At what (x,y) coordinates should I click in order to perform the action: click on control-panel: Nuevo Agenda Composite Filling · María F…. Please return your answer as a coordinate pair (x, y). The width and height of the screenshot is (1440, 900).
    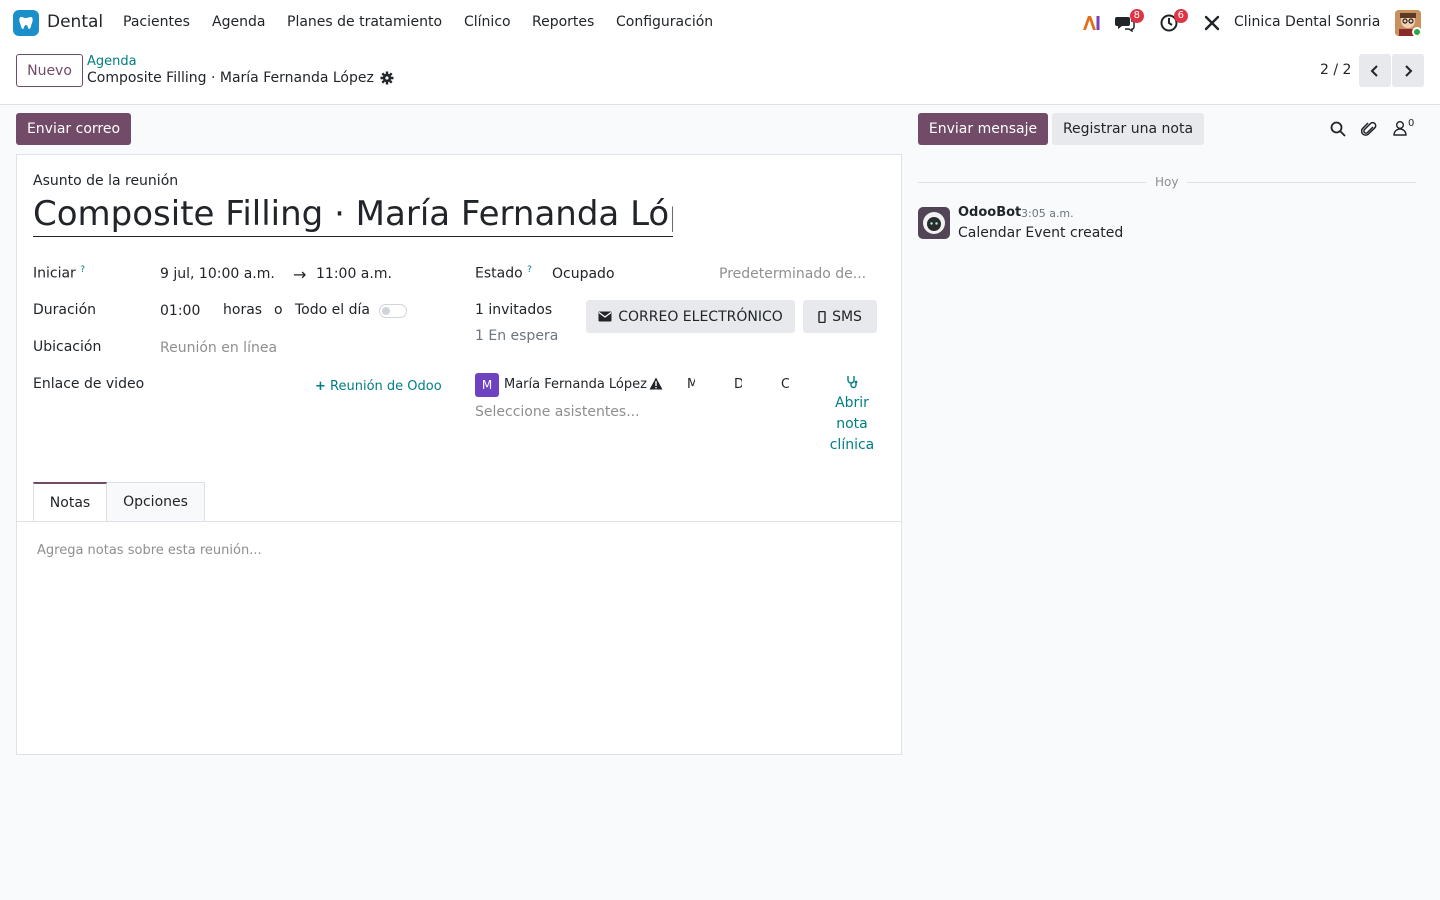
    Looking at the image, I should click on (720, 75).